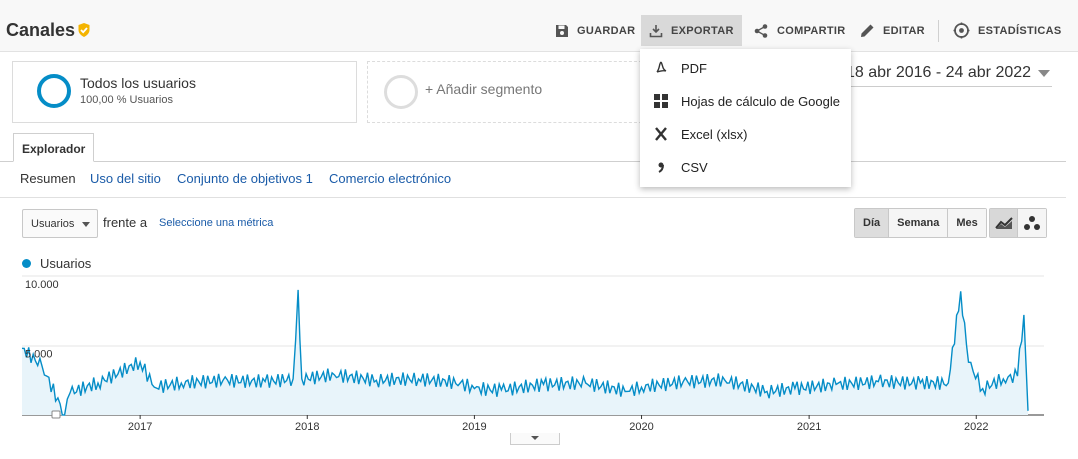  Describe the element at coordinates (949, 86) in the screenshot. I see `date-range-underline` at that location.